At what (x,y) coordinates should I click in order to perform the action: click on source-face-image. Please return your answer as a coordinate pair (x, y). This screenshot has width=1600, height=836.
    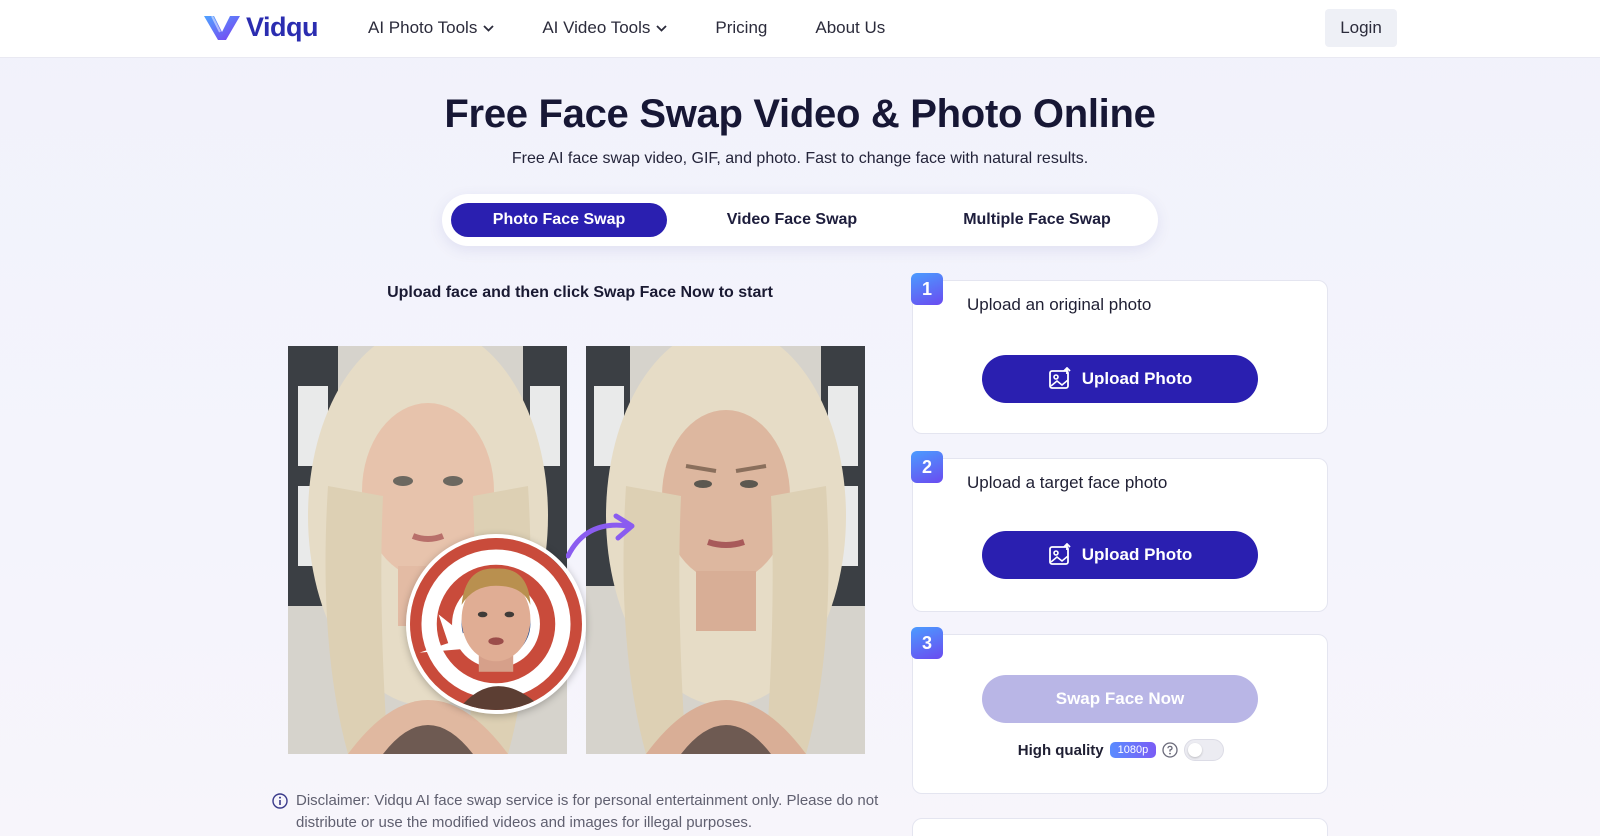
    Looking at the image, I should click on (496, 624).